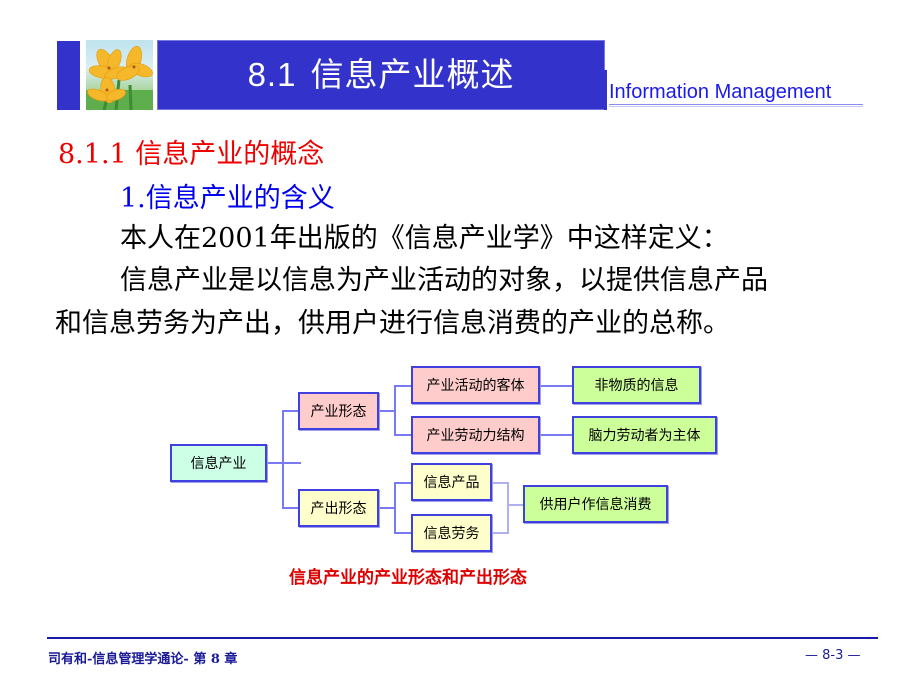 This screenshot has height=690, width=920. Describe the element at coordinates (424, 238) in the screenshot. I see `paragraph-line: 本人在2001年出版的《信息产业学》中这样定义：` at that location.